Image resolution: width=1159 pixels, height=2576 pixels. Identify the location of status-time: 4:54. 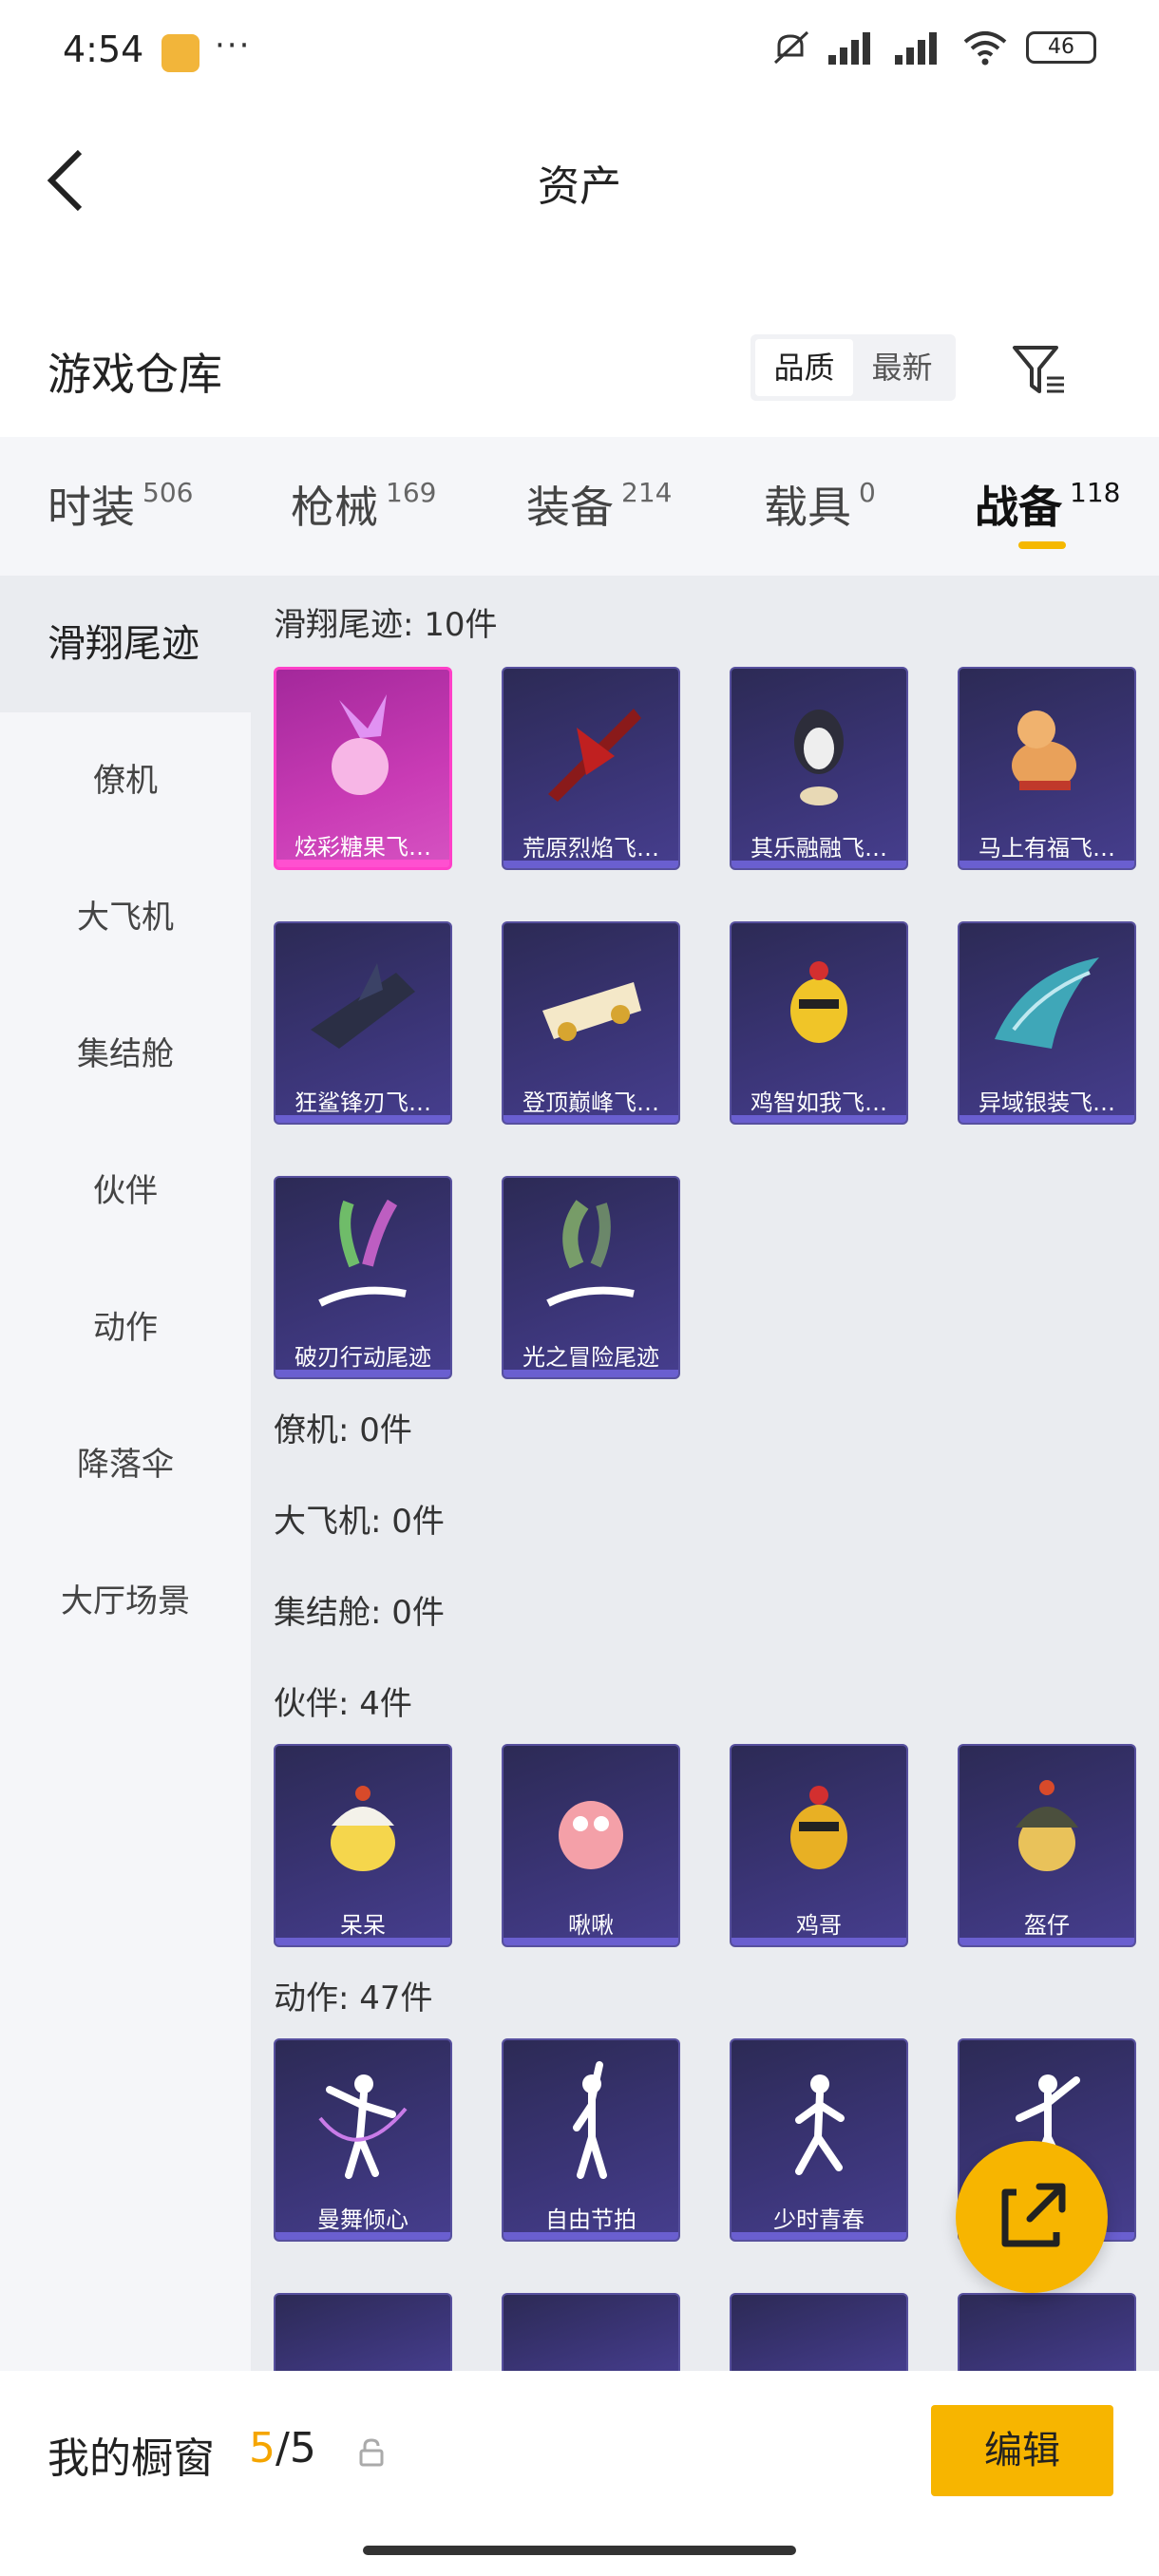
(103, 49).